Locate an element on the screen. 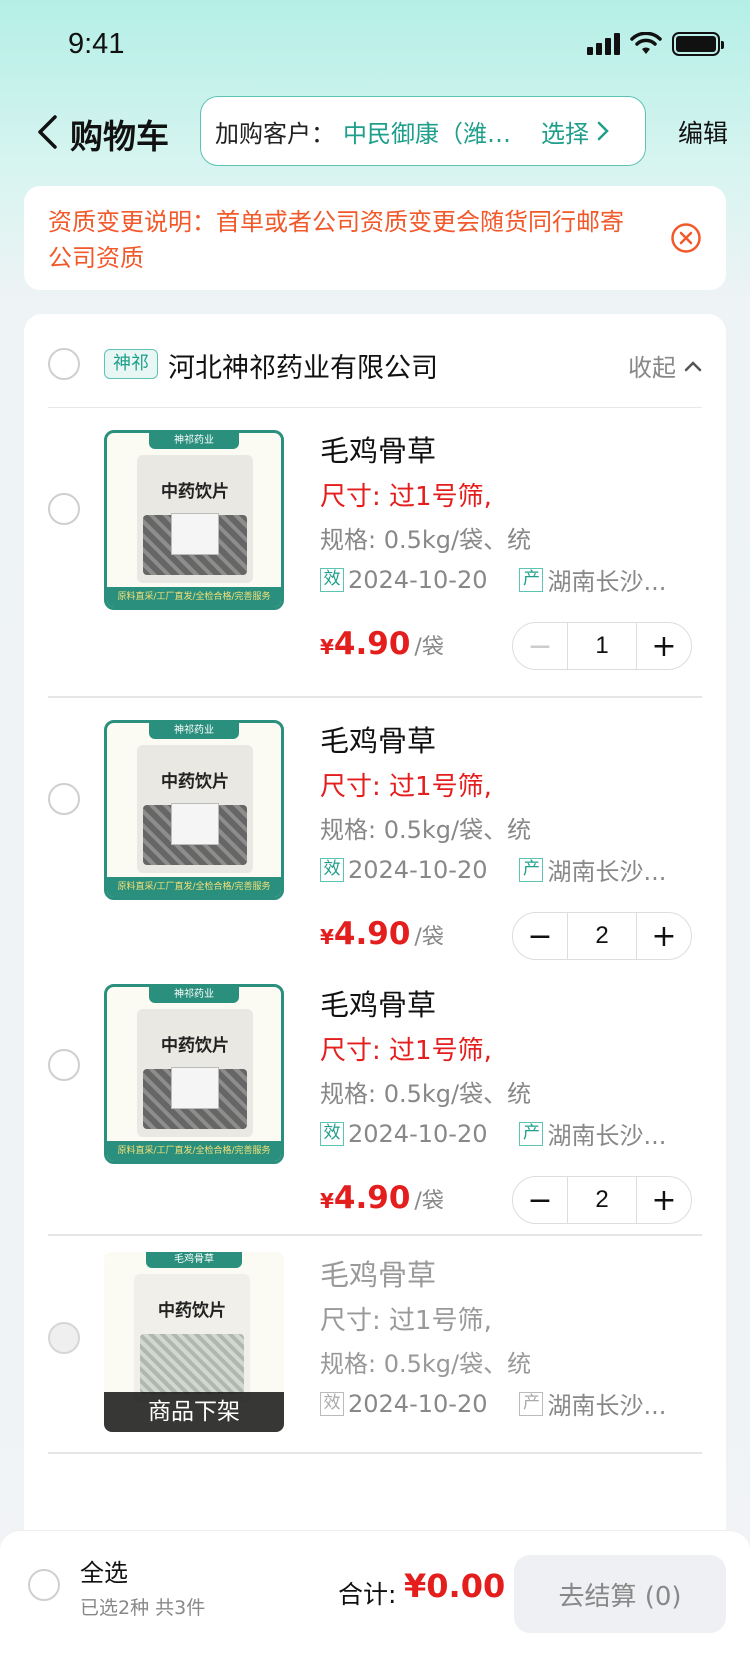 Image resolution: width=750 pixels, height=1654 pixels. quantity-stepper: − 1 + is located at coordinates (602, 646).